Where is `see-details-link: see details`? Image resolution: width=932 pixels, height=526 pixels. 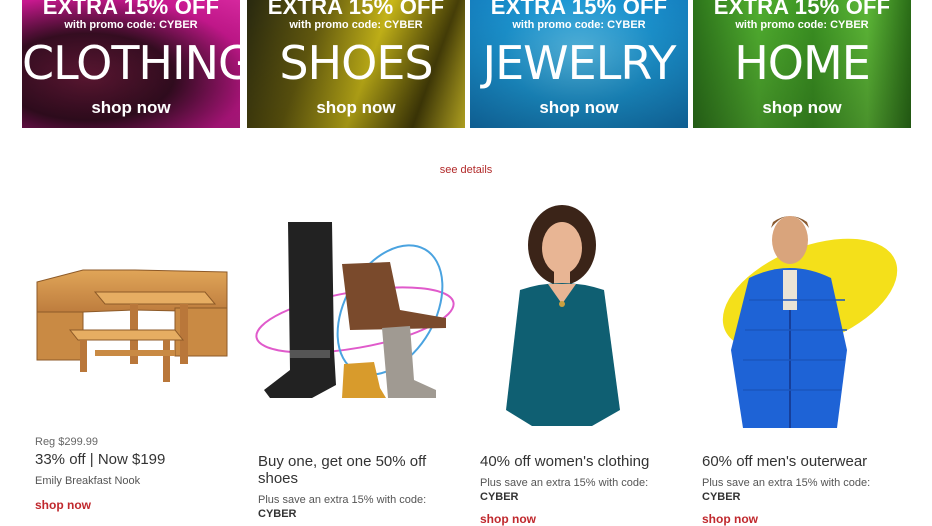 see-details-link: see details is located at coordinates (466, 170).